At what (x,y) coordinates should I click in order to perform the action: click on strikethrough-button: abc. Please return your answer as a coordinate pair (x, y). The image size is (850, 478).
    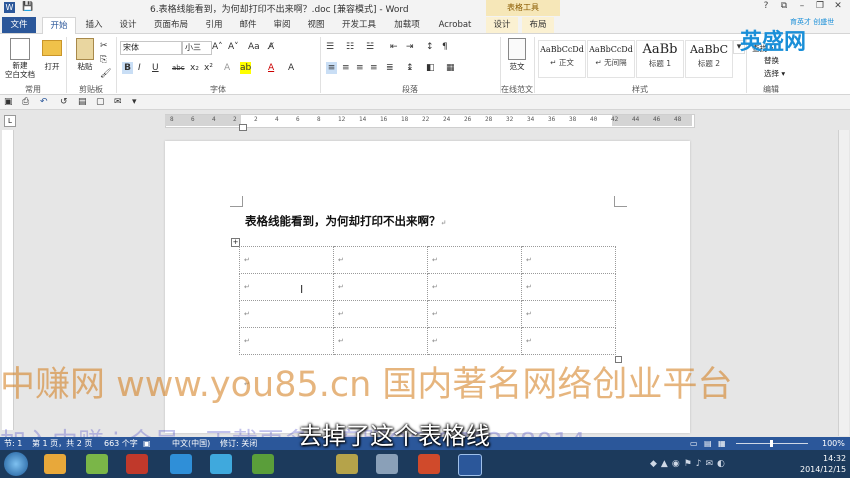
    Looking at the image, I should click on (178, 68).